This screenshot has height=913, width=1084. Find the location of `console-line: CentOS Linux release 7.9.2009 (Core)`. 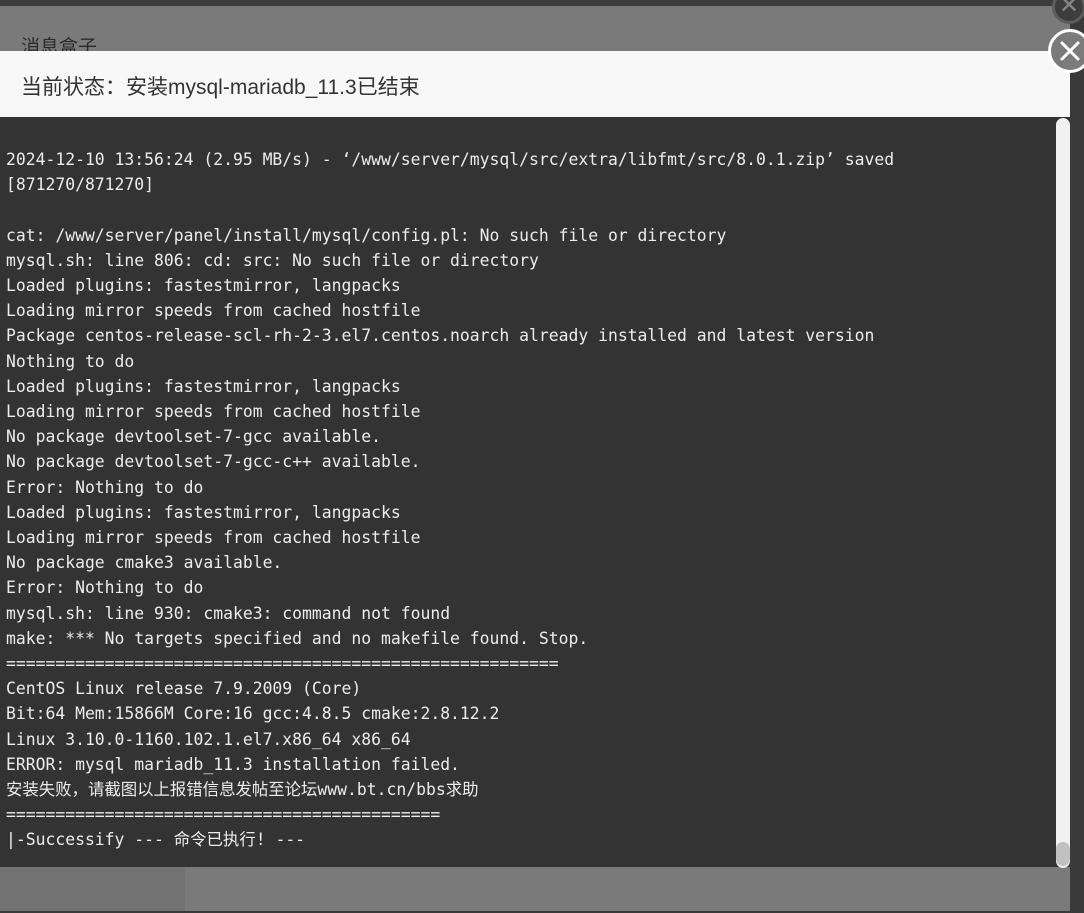

console-line: CentOS Linux release 7.9.2009 (Core) is located at coordinates (184, 689).